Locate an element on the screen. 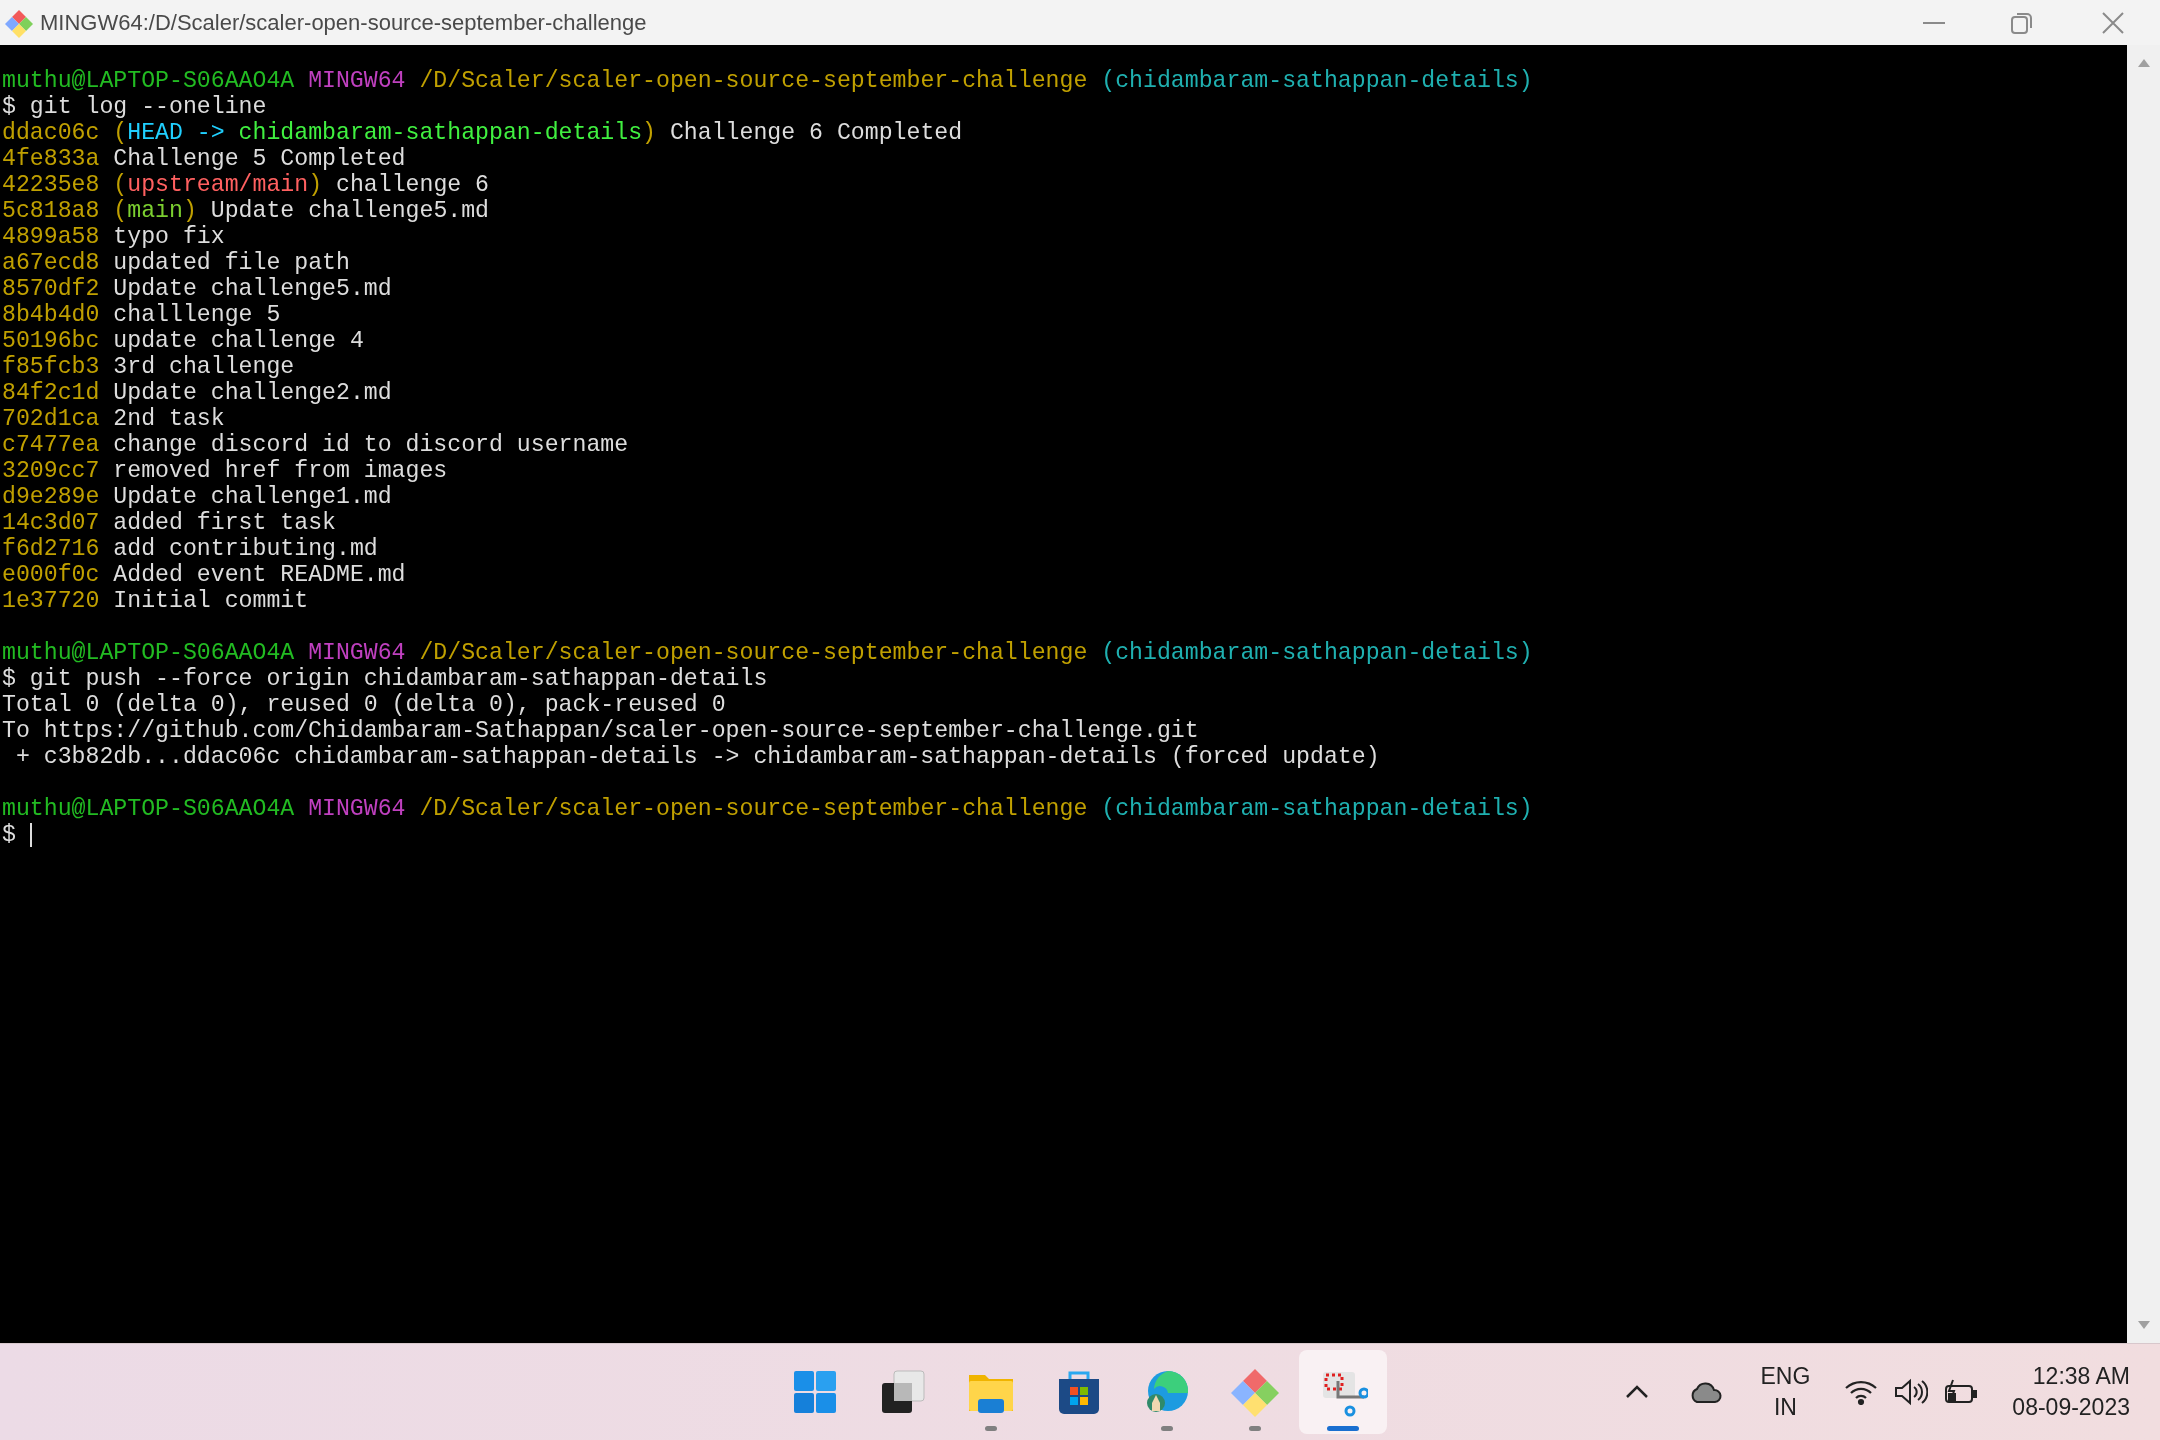 The width and height of the screenshot is (2160, 1440). text-cursor is located at coordinates (30, 835).